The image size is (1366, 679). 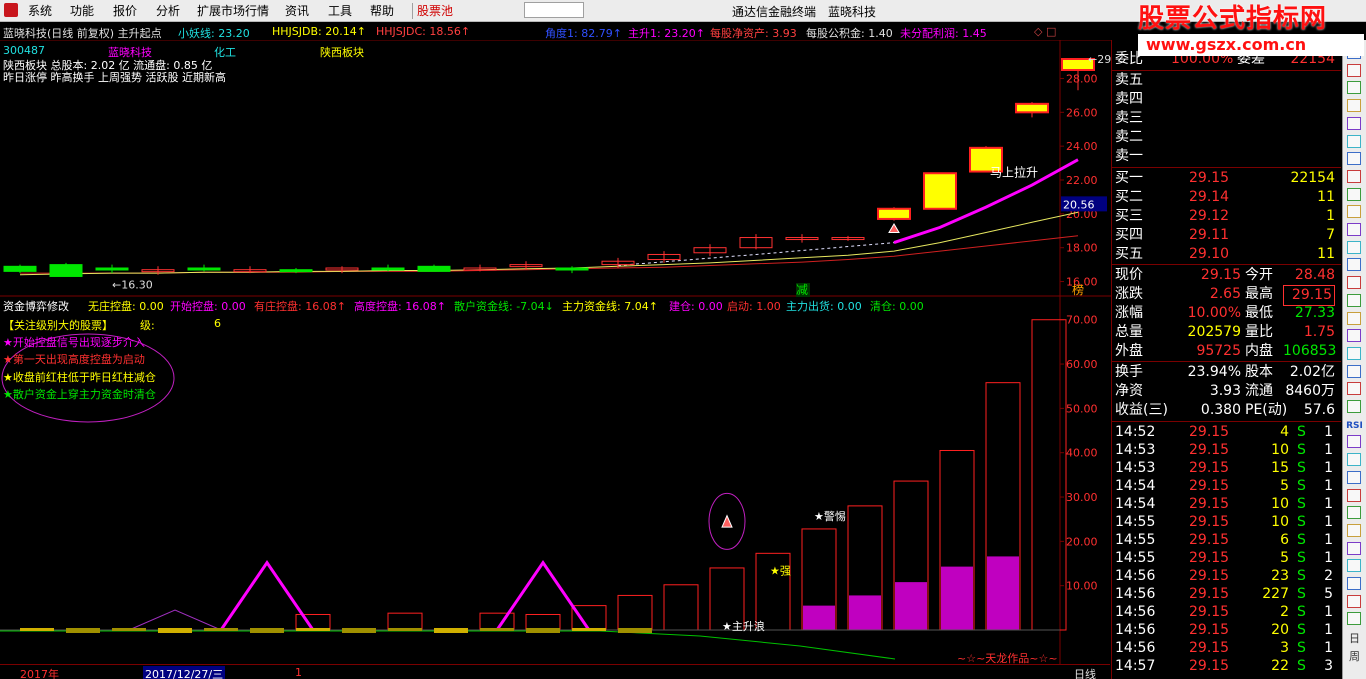 I want to click on buy-volume: 7, so click(x=1330, y=235).